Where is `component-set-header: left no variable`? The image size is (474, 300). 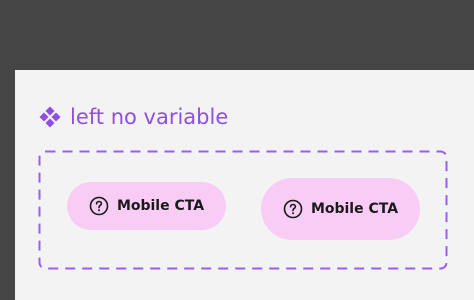
component-set-header: left no variable is located at coordinates (133, 117).